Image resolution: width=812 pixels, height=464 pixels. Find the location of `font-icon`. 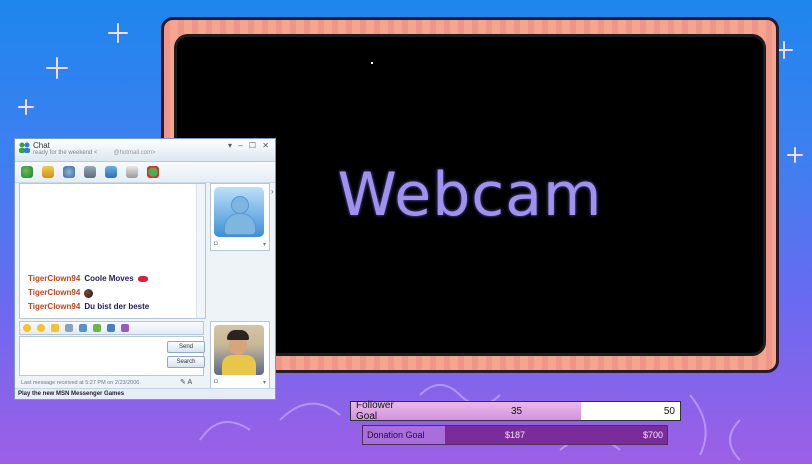

font-icon is located at coordinates (83, 328).